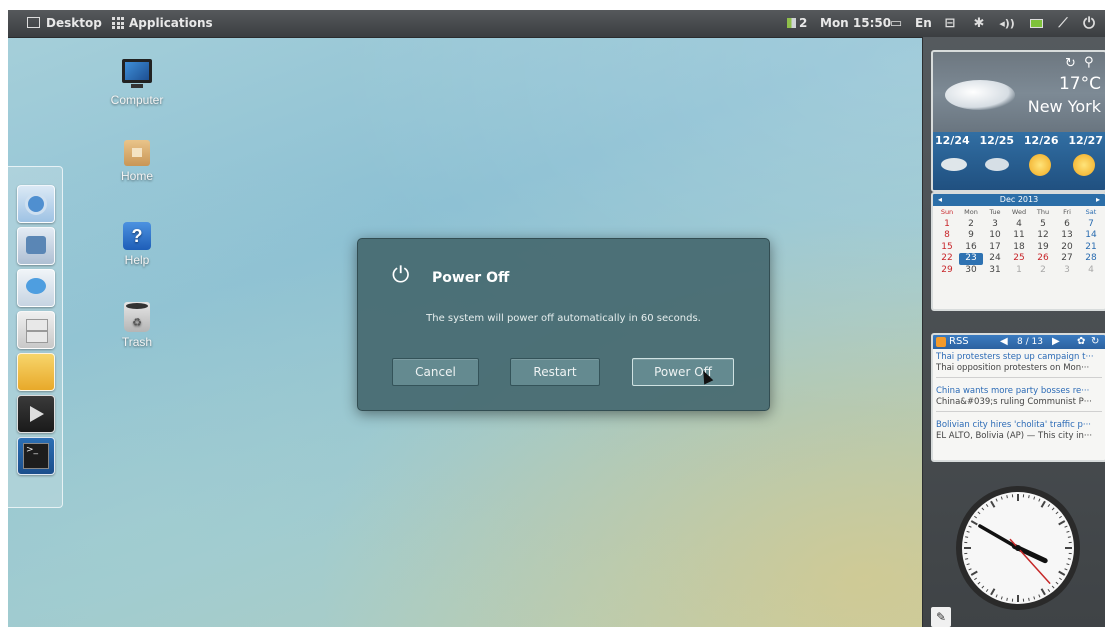 This screenshot has height=627, width=1105. I want to click on clock-tick, so click(967, 537).